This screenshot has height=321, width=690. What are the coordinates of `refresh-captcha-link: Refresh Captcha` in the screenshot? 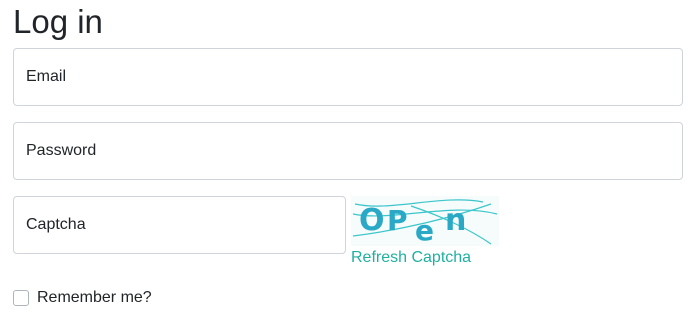 It's located at (411, 258).